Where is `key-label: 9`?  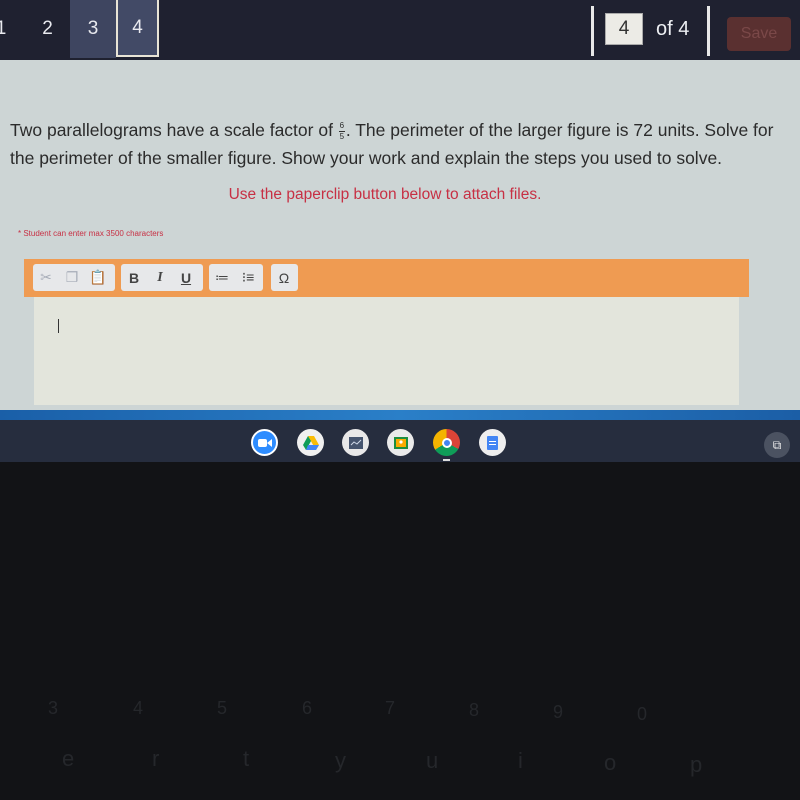
key-label: 9 is located at coordinates (558, 712).